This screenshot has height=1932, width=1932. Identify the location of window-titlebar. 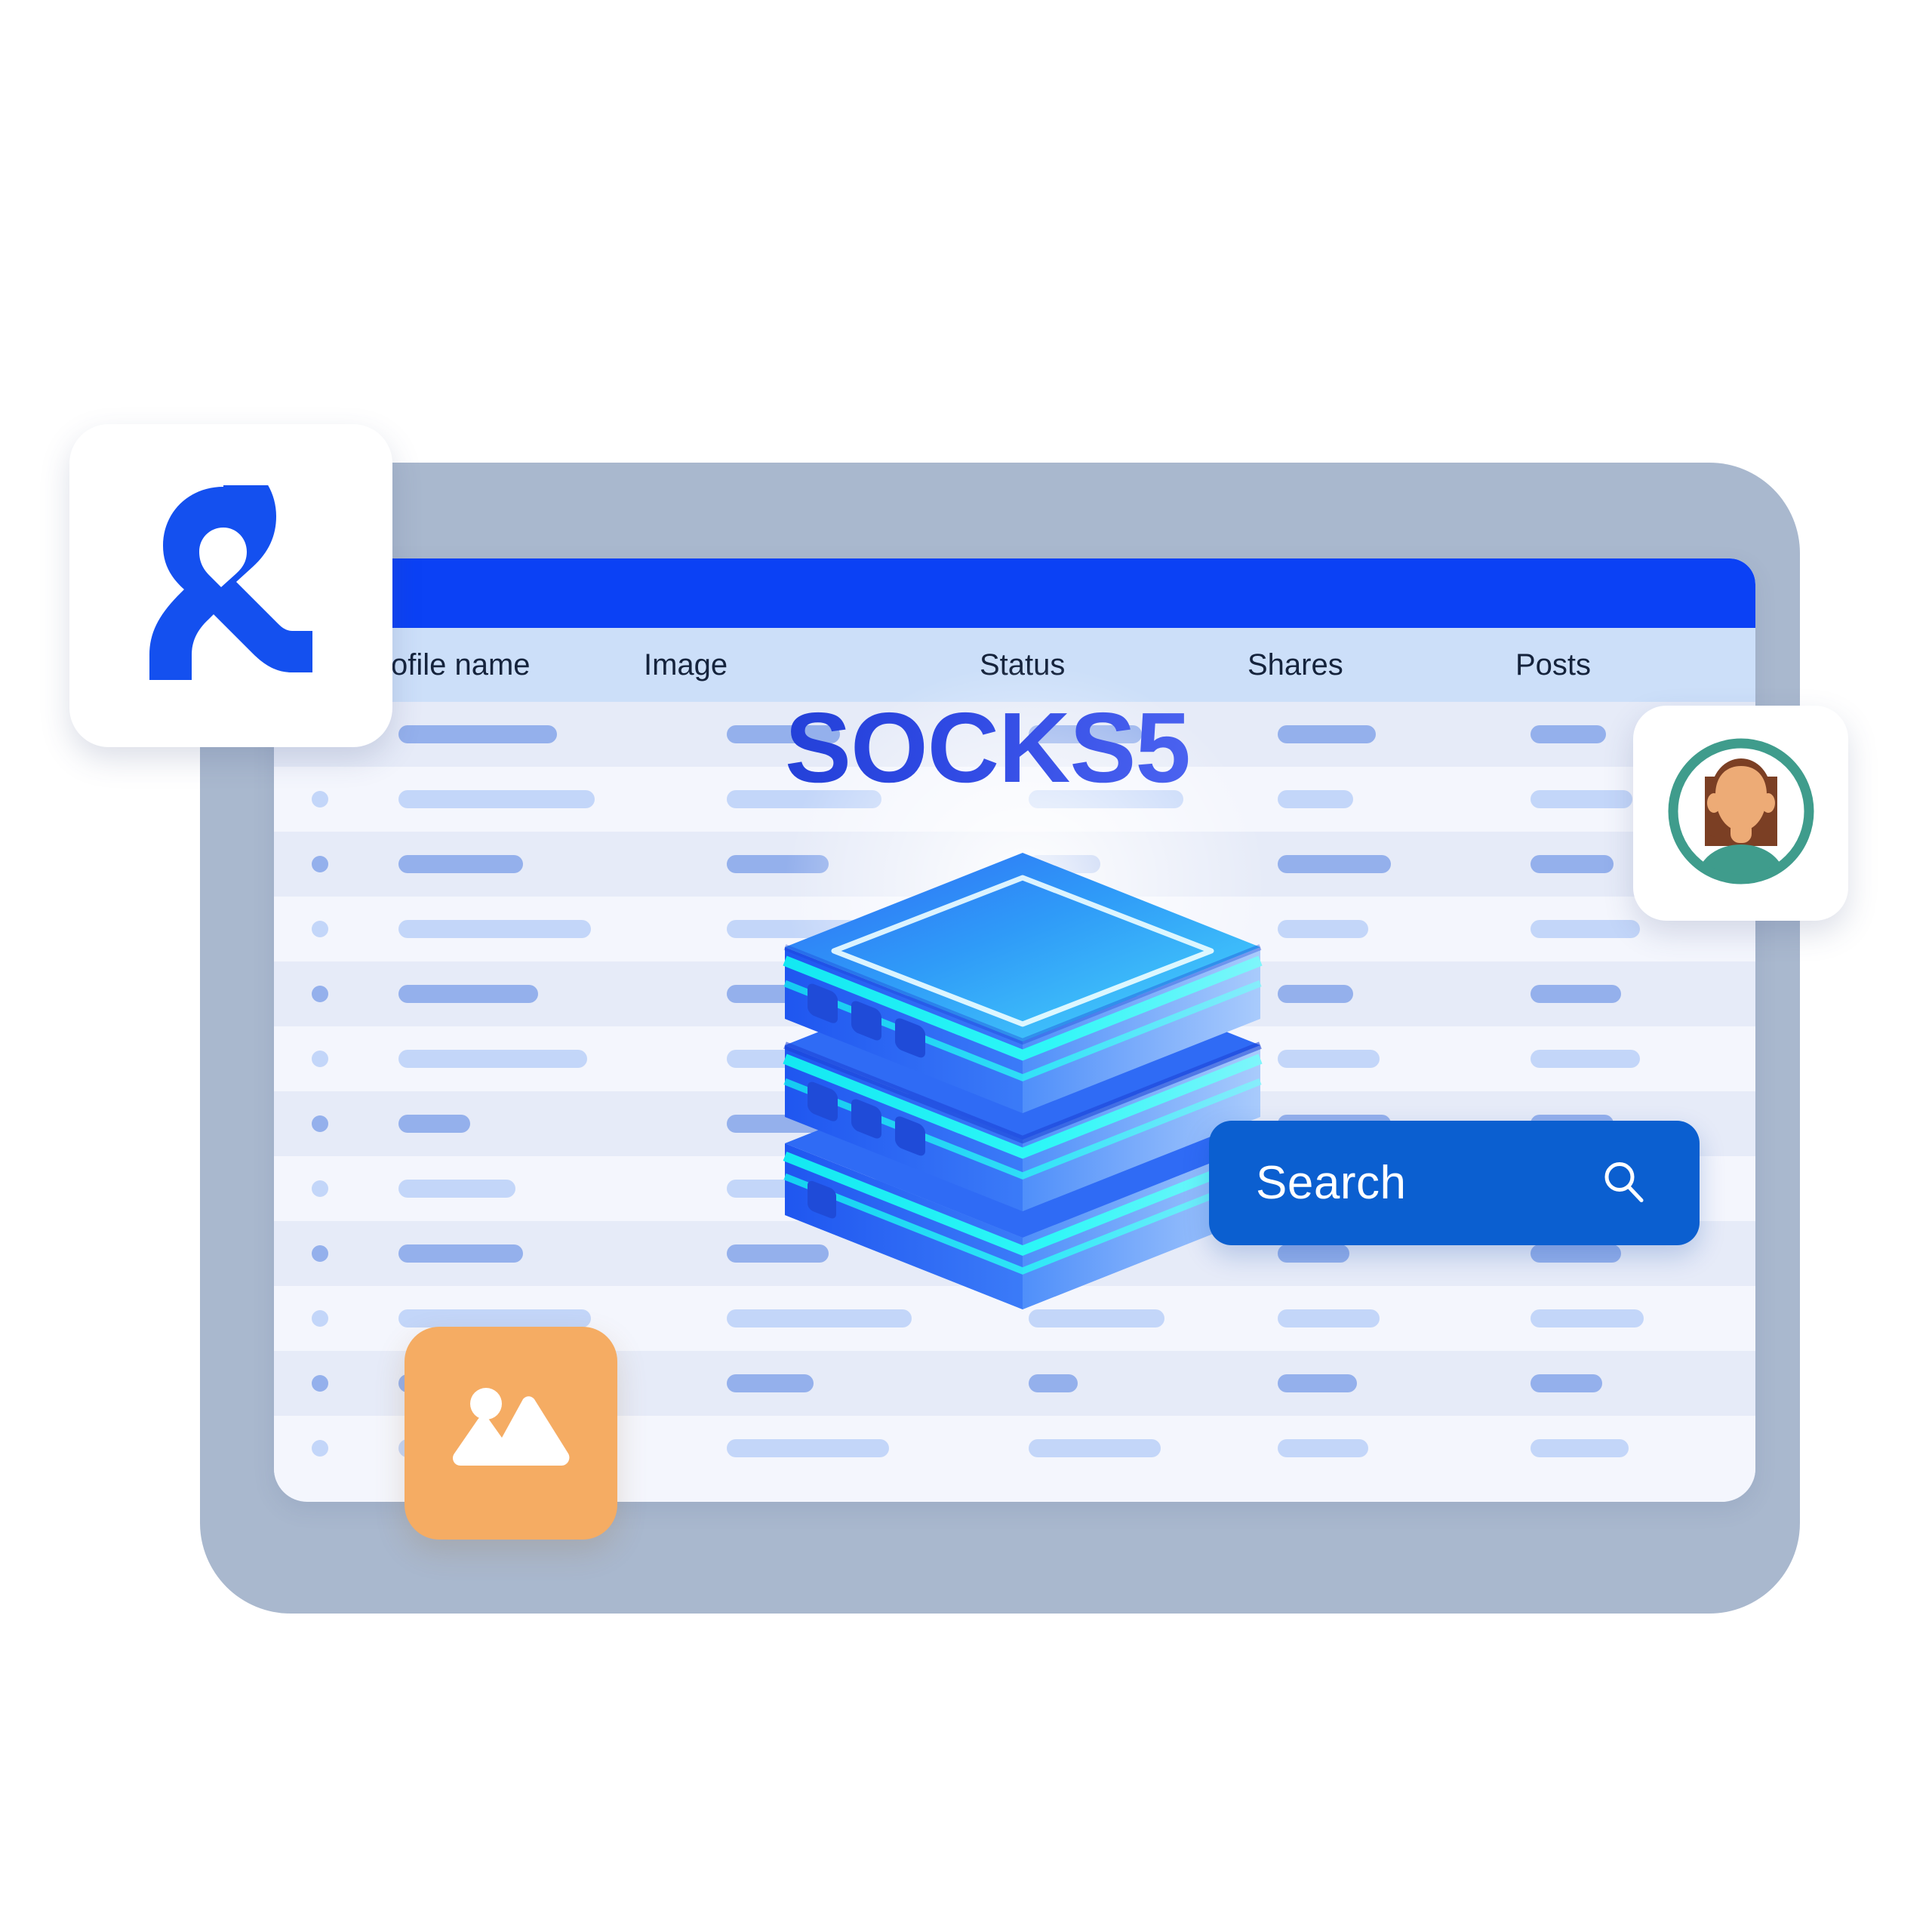
(1014, 593).